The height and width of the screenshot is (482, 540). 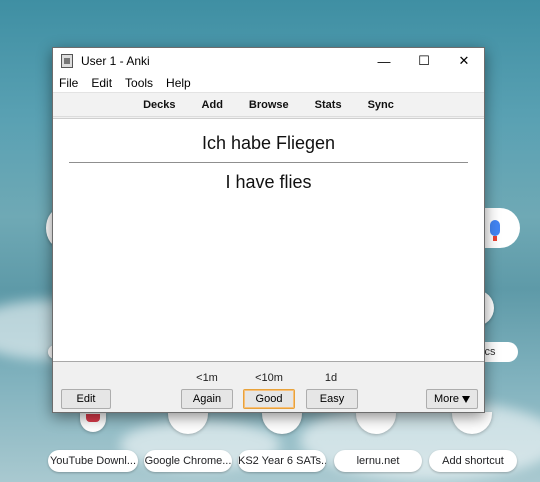 What do you see at coordinates (86, 399) in the screenshot?
I see `edit-button: Edit` at bounding box center [86, 399].